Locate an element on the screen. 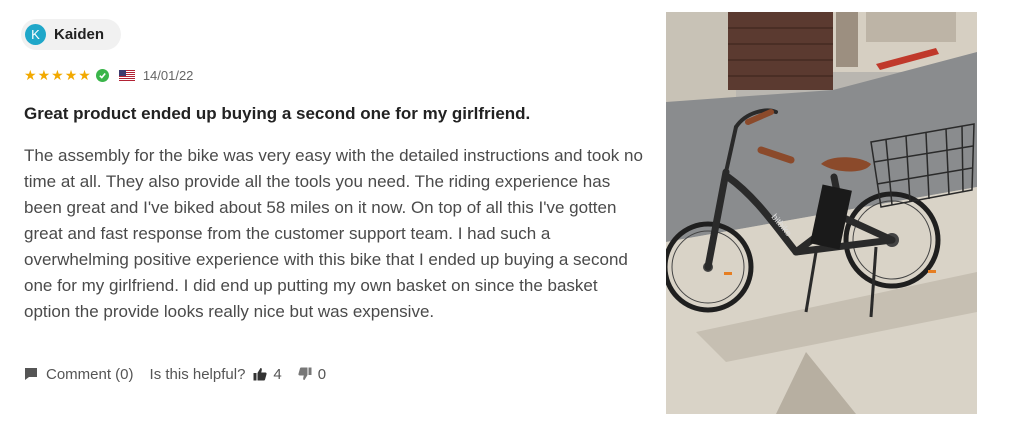  star-rating: ★ ★ ★ ★ ★ is located at coordinates (57, 75).